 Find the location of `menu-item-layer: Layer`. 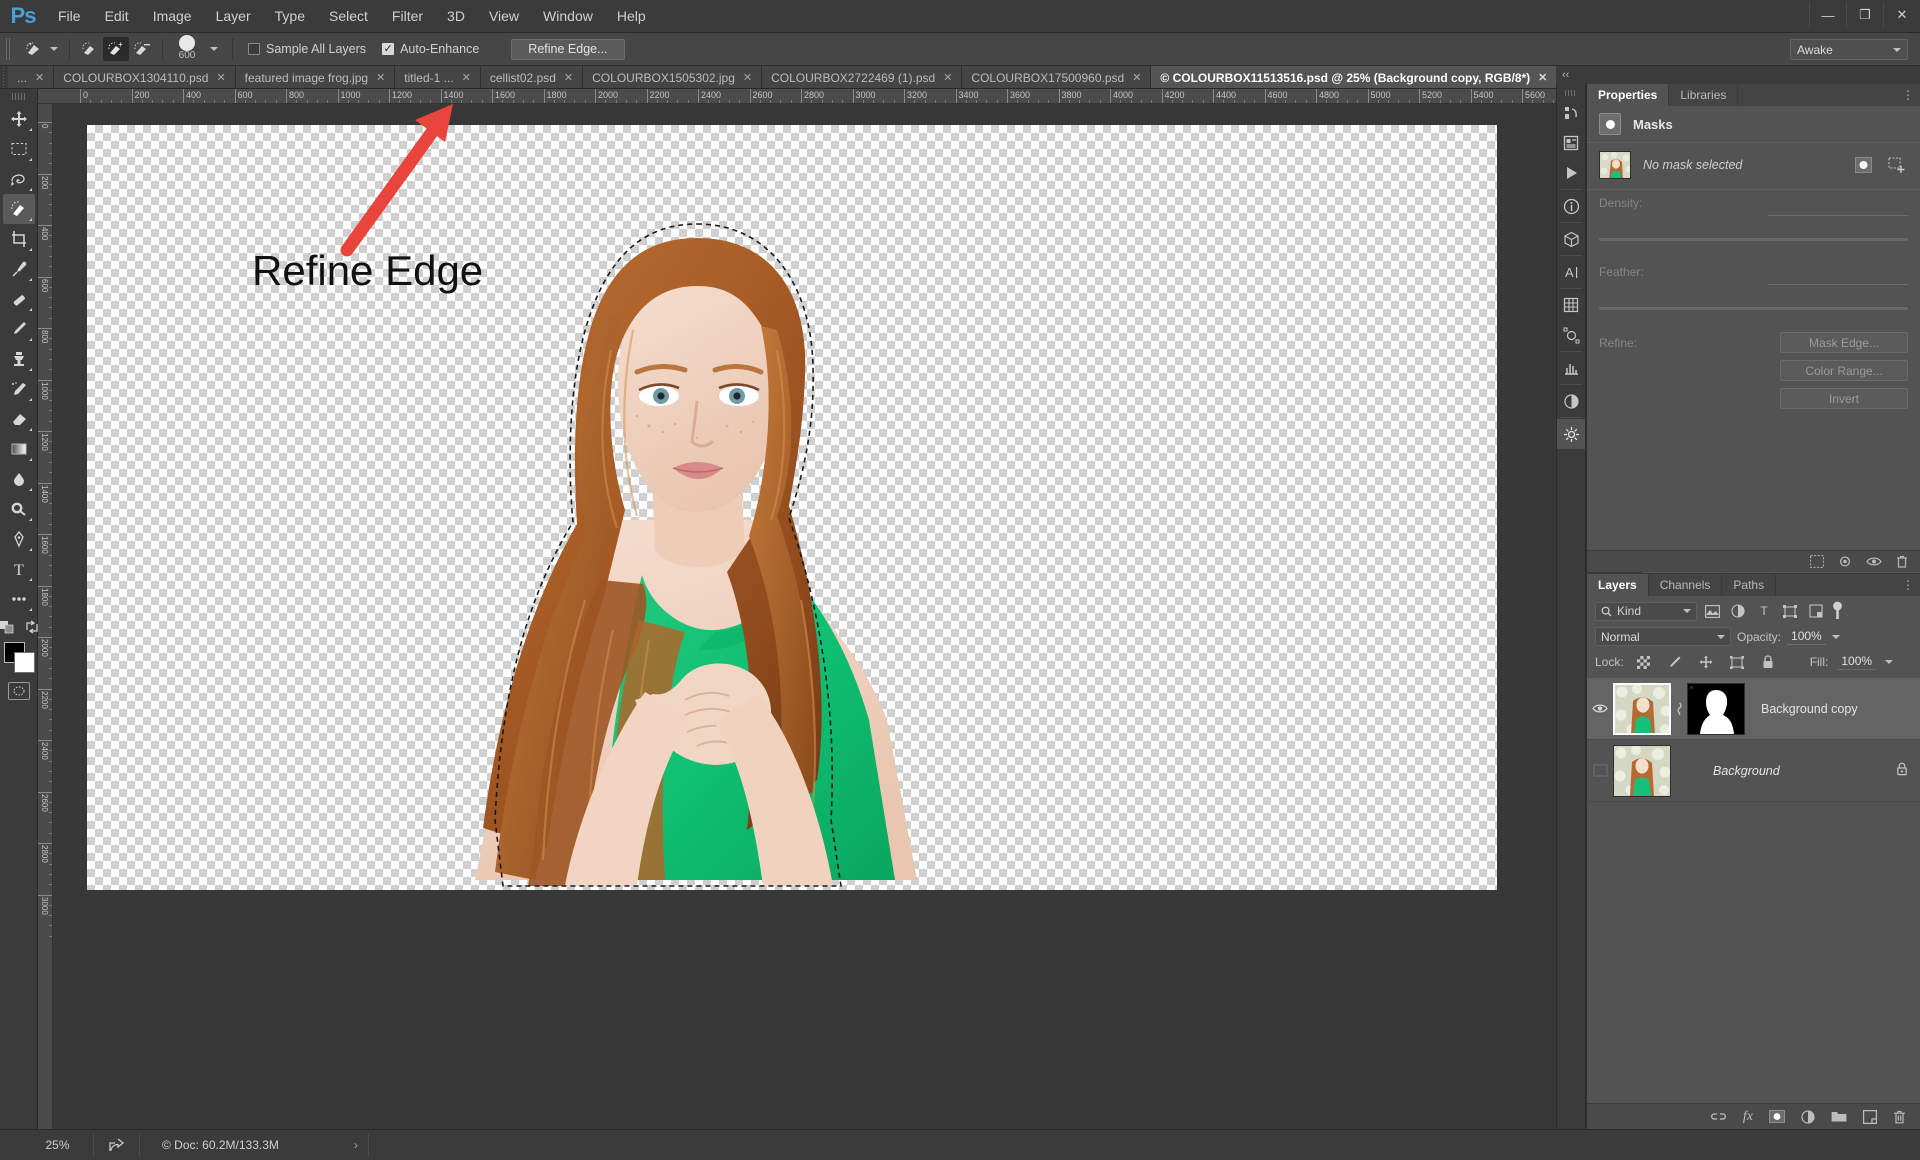

menu-item-layer: Layer is located at coordinates (233, 16).